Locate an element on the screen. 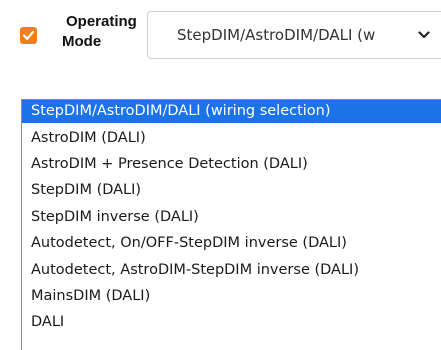 The width and height of the screenshot is (441, 350). operating-mode-label-line2: Mode is located at coordinates (82, 41).